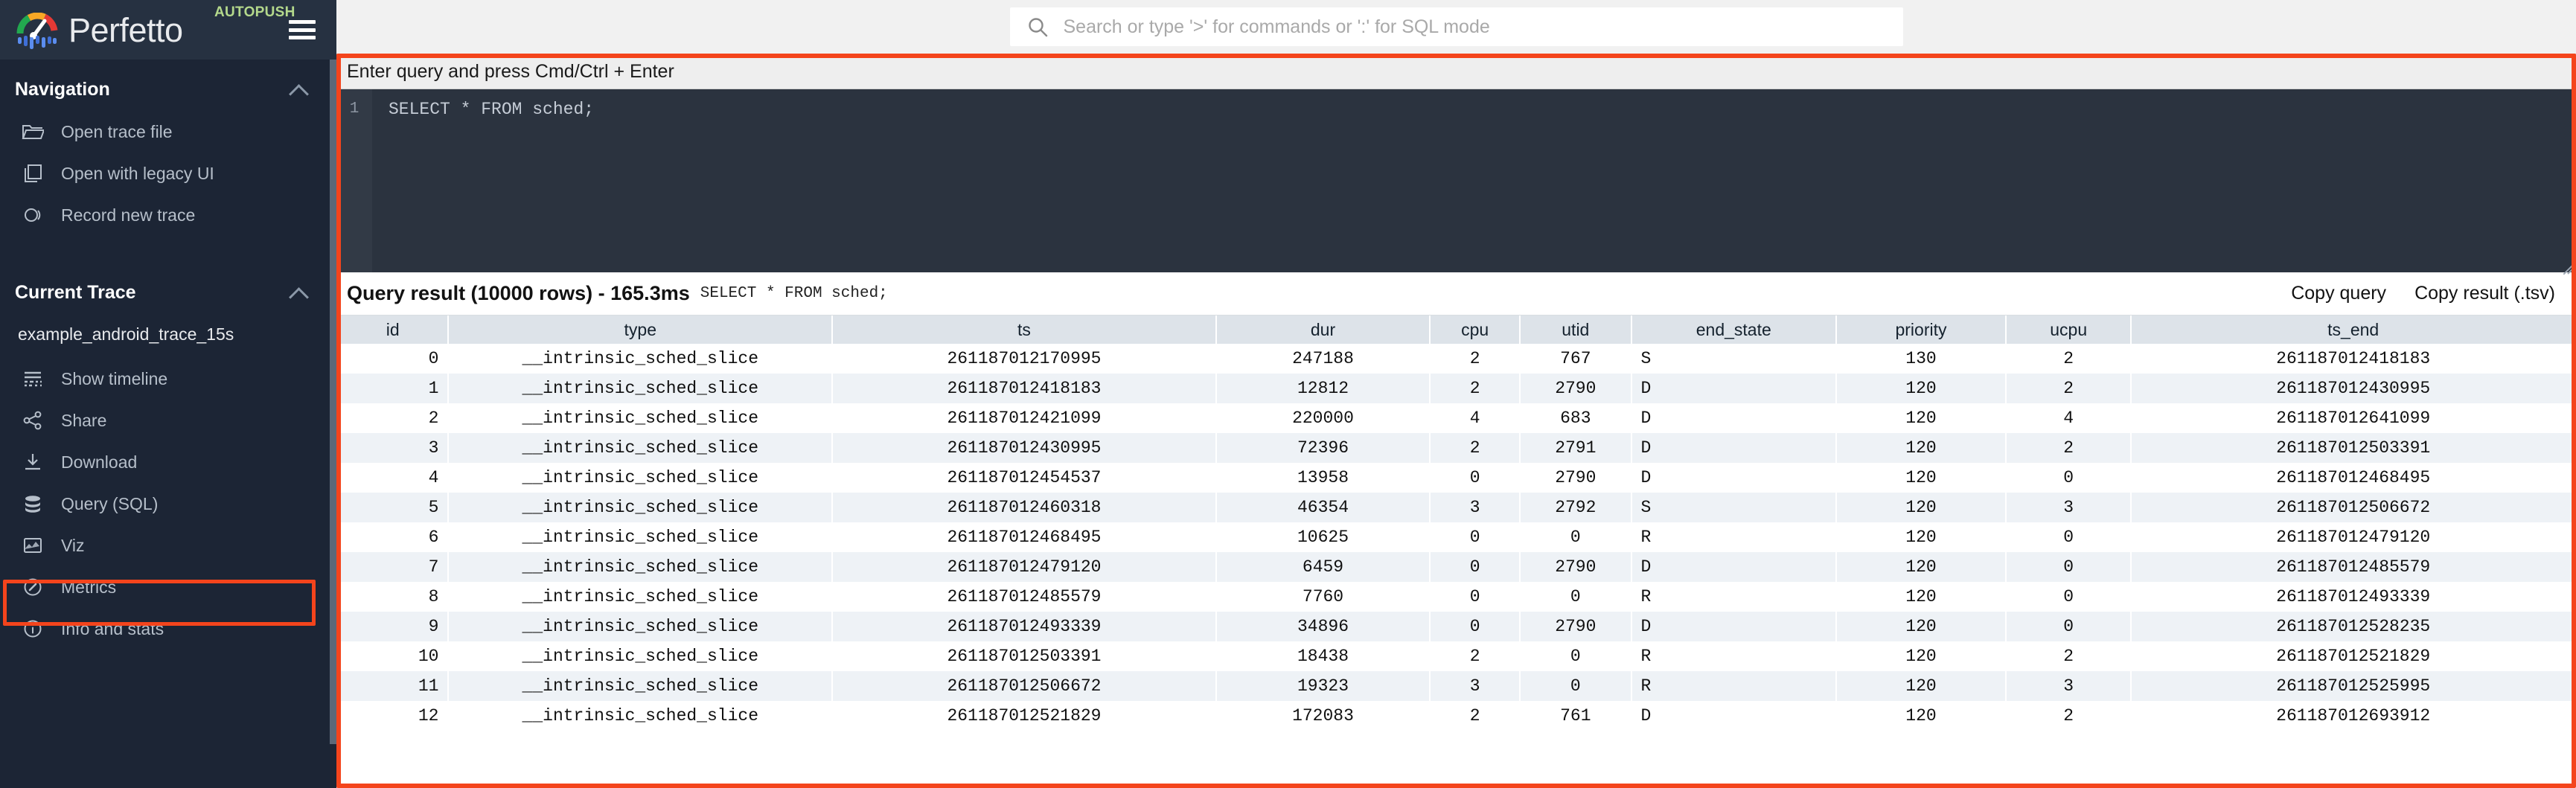  I want to click on table-column-header-ts: ts, so click(1024, 329).